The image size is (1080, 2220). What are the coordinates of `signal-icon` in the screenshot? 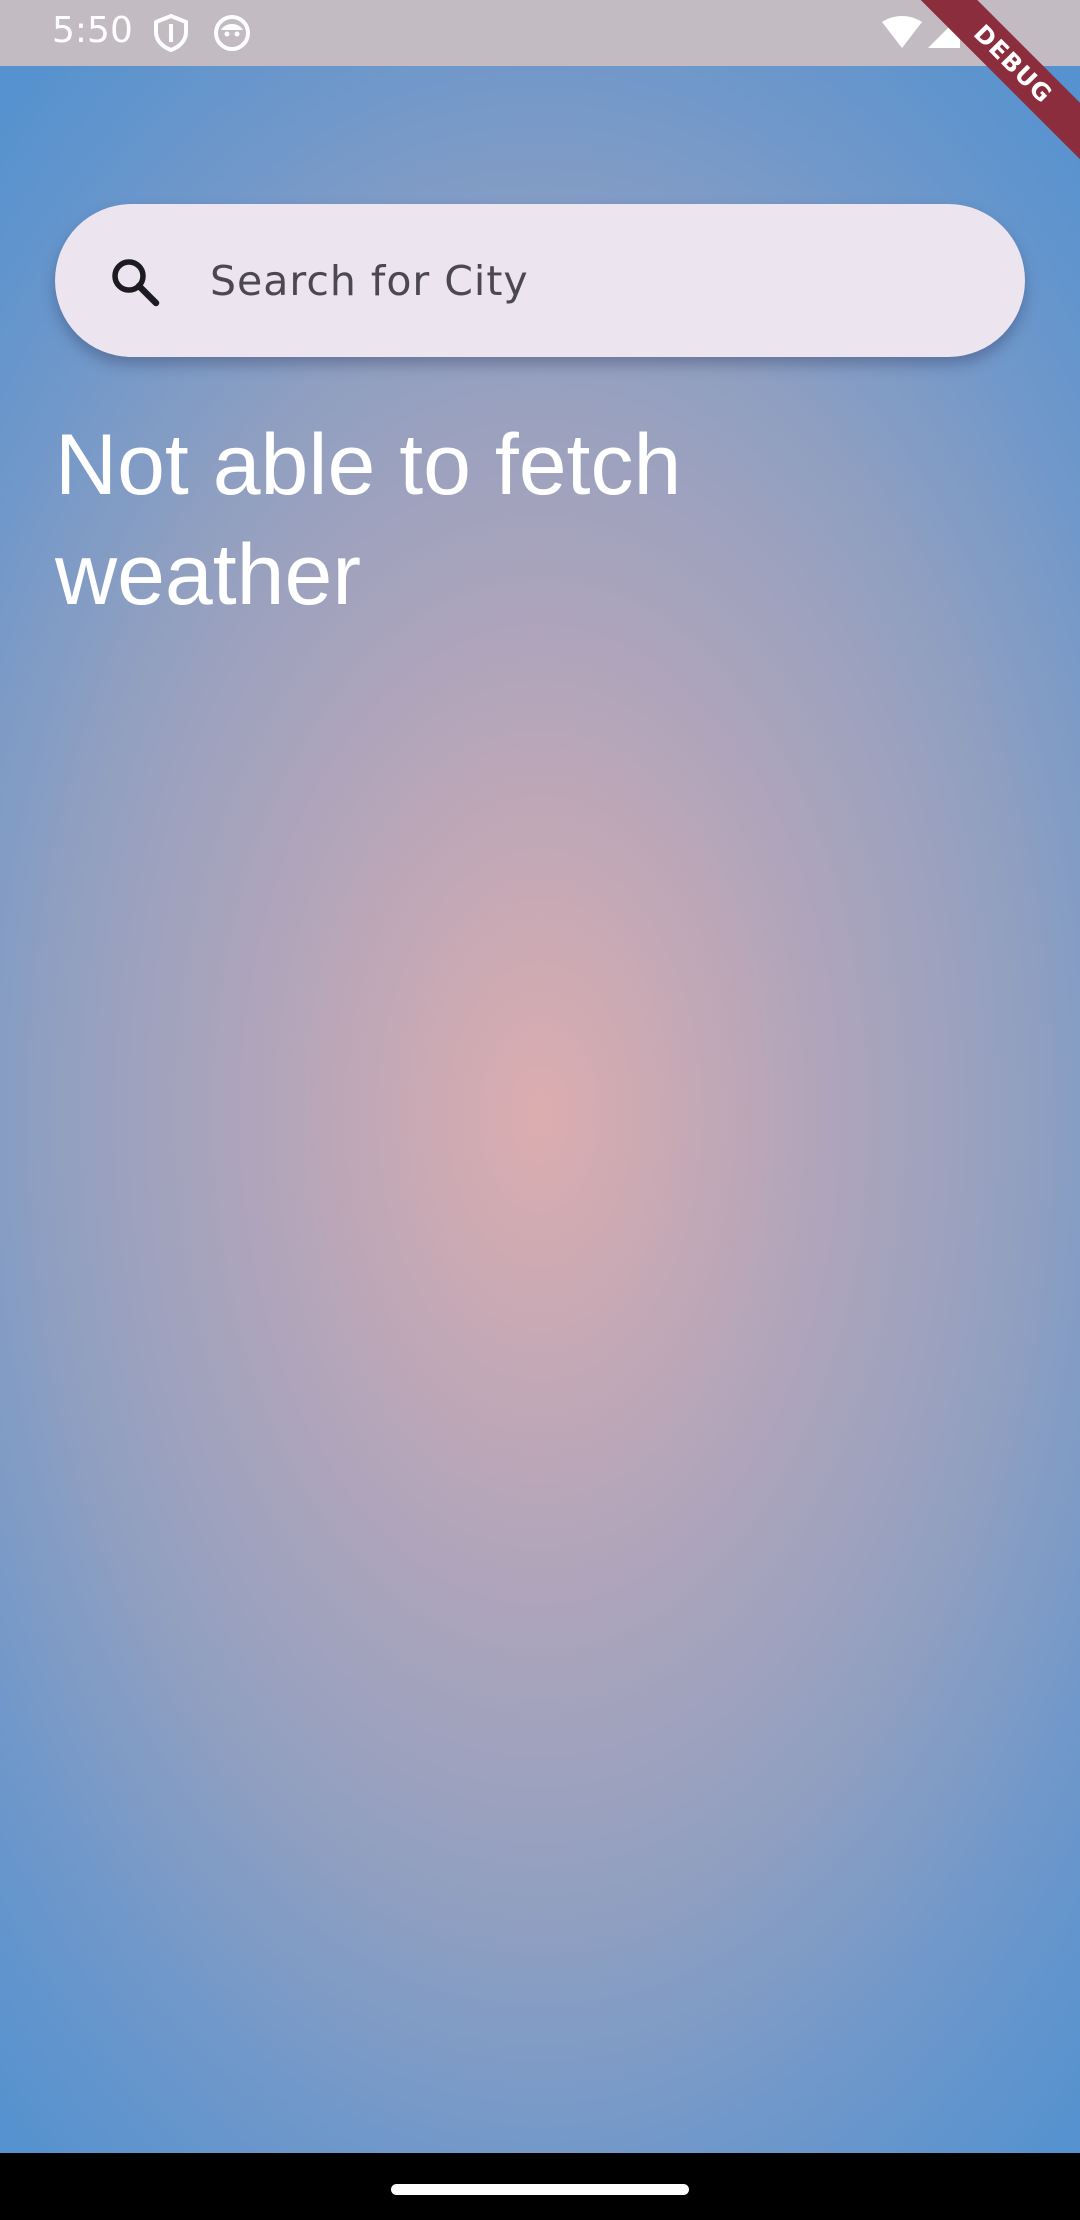 It's located at (944, 34).